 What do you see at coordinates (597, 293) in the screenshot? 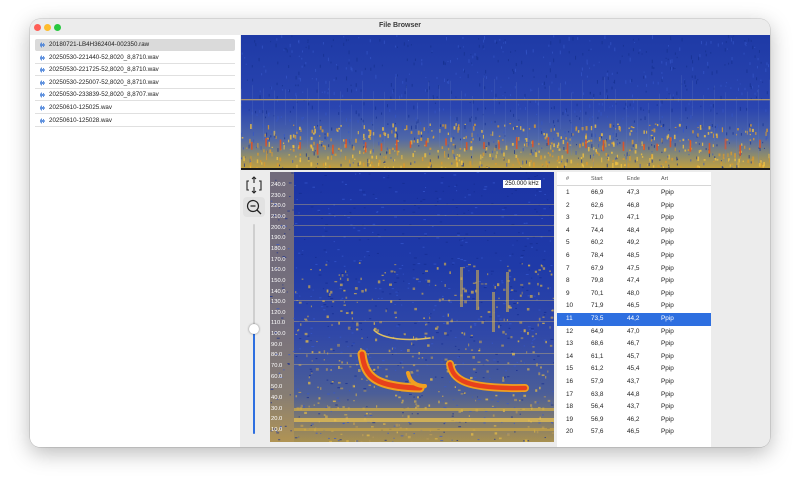
I see `table-cell: 70,1` at bounding box center [597, 293].